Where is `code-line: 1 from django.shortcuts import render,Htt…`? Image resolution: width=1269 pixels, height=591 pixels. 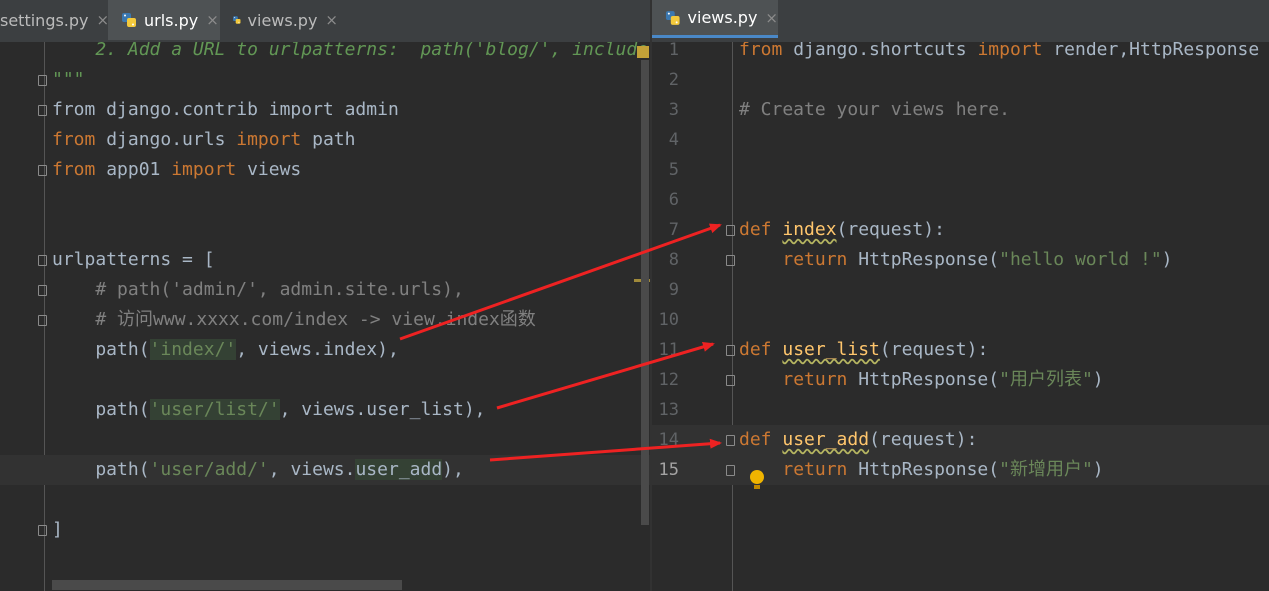
code-line: 1 from django.shortcuts import render,Htt… is located at coordinates (960, 53).